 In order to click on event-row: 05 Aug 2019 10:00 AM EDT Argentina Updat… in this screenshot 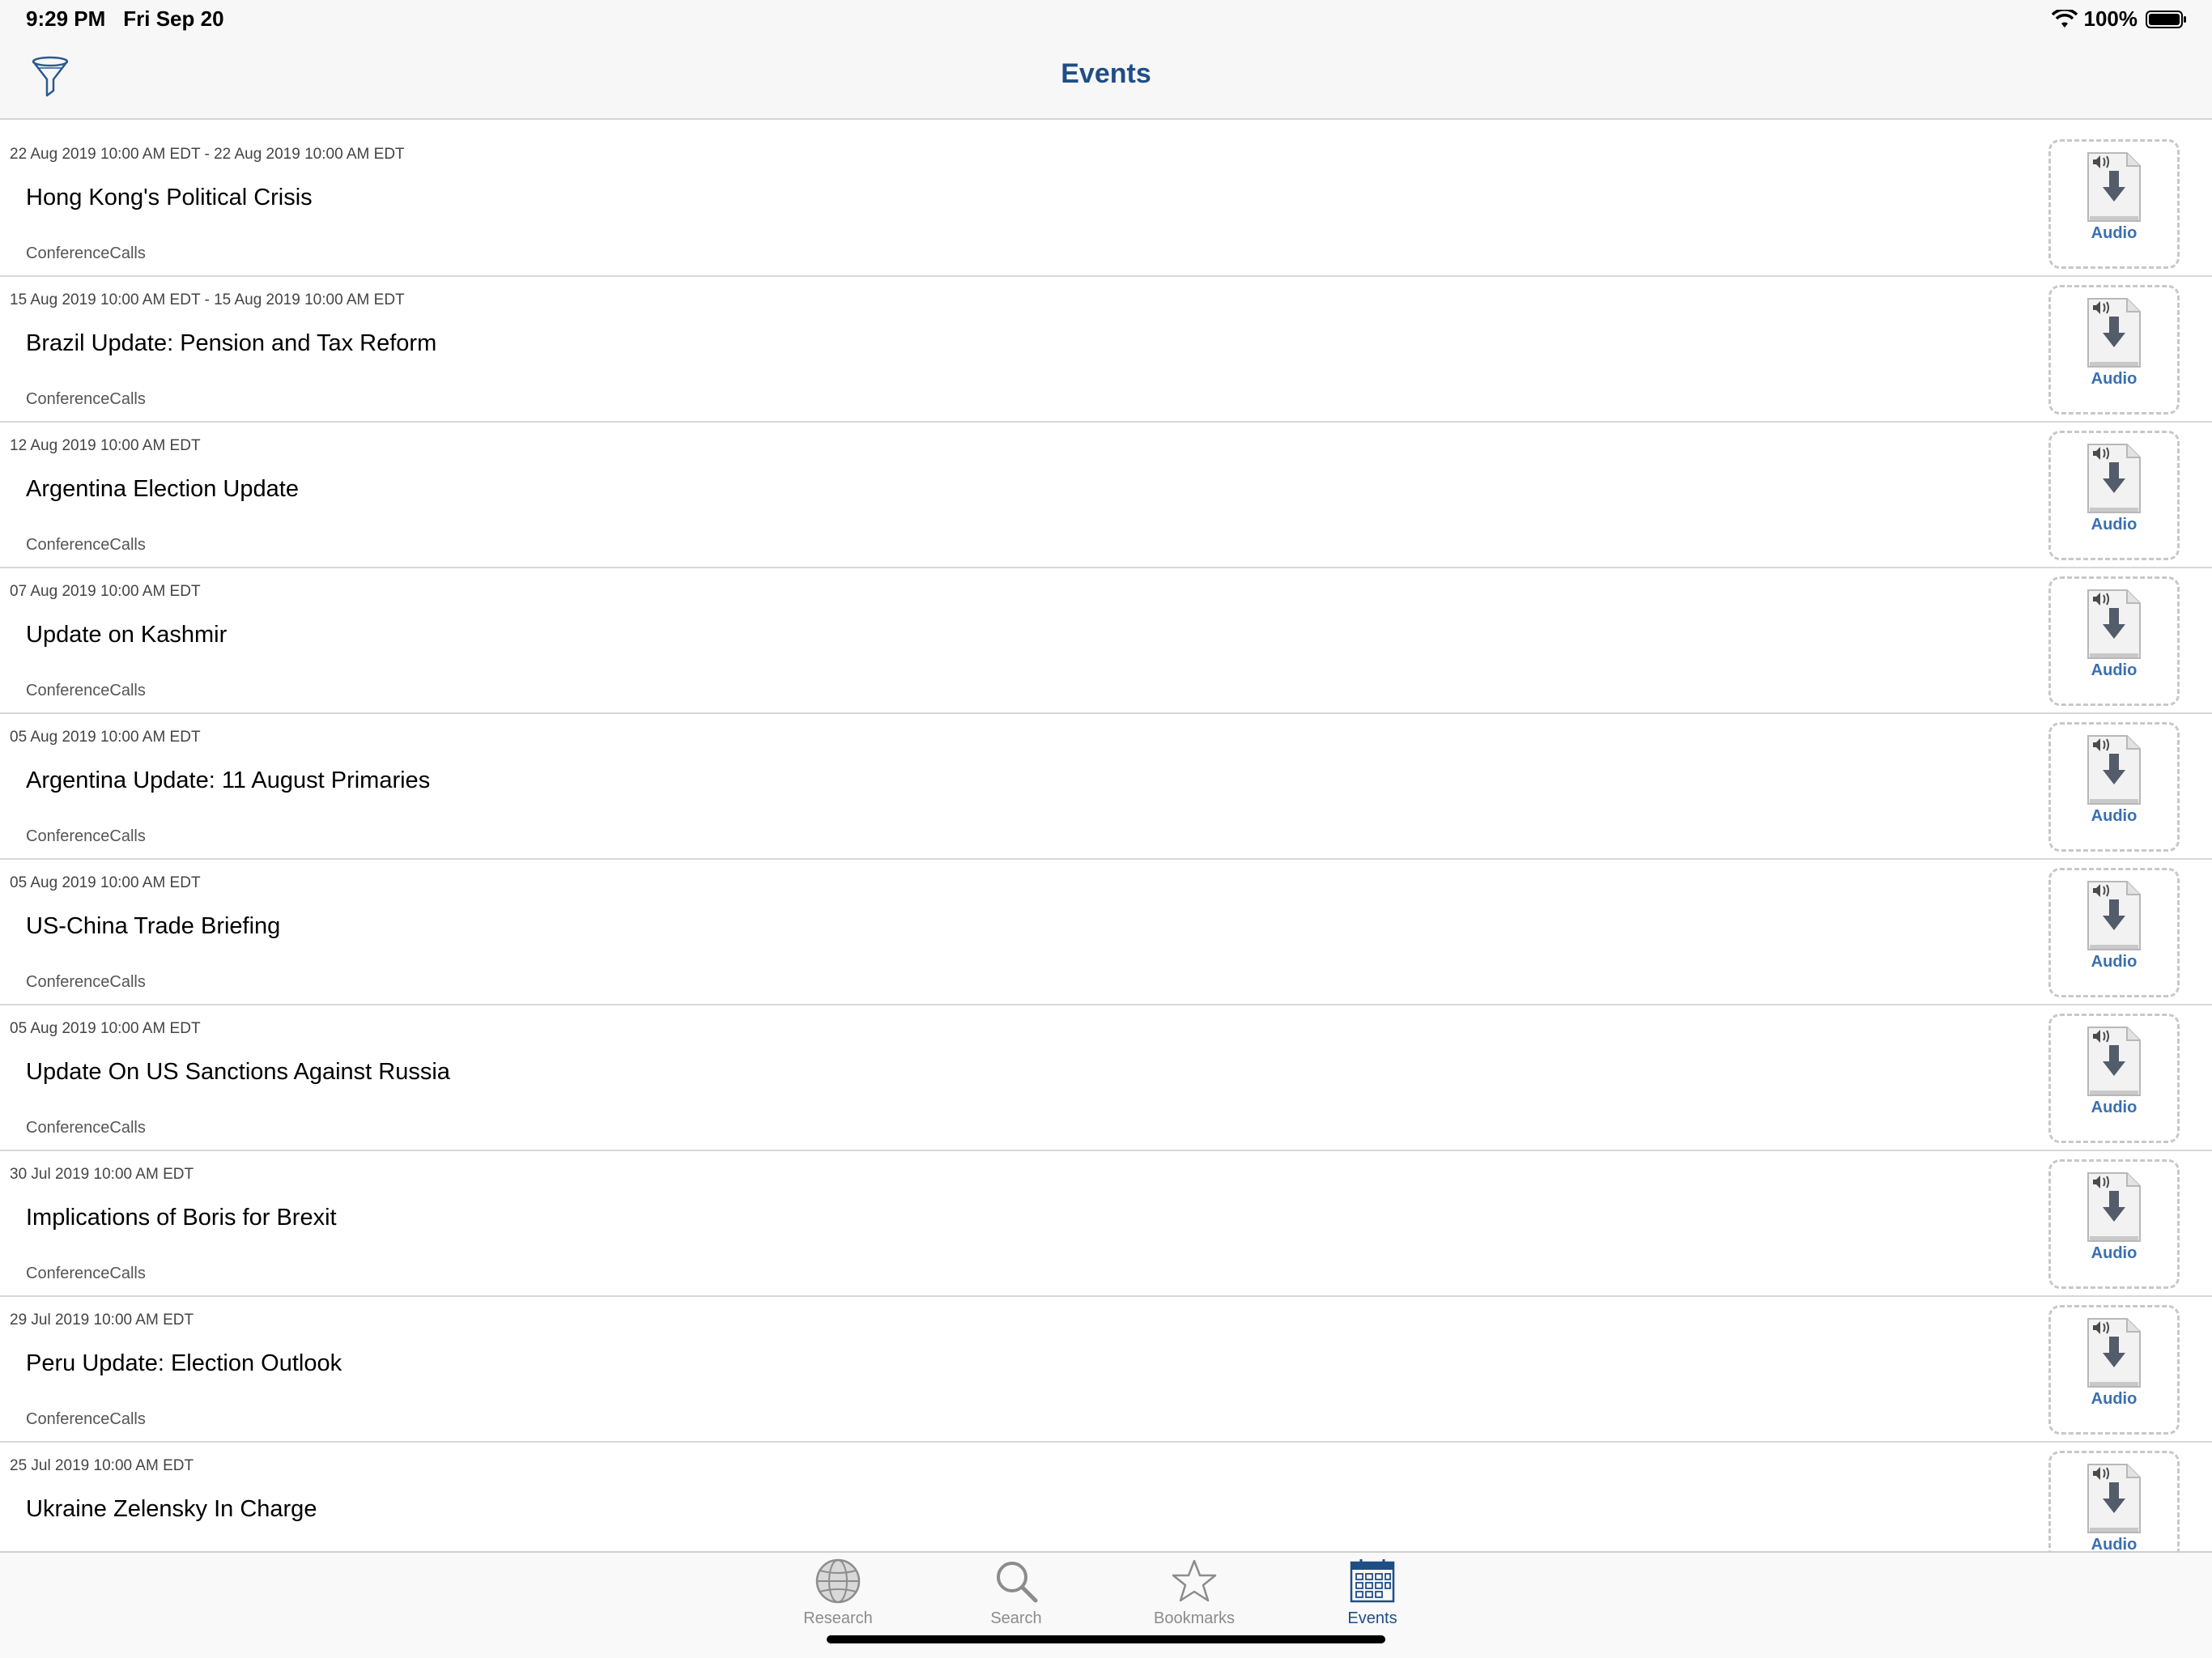, I will do `click(1106, 787)`.